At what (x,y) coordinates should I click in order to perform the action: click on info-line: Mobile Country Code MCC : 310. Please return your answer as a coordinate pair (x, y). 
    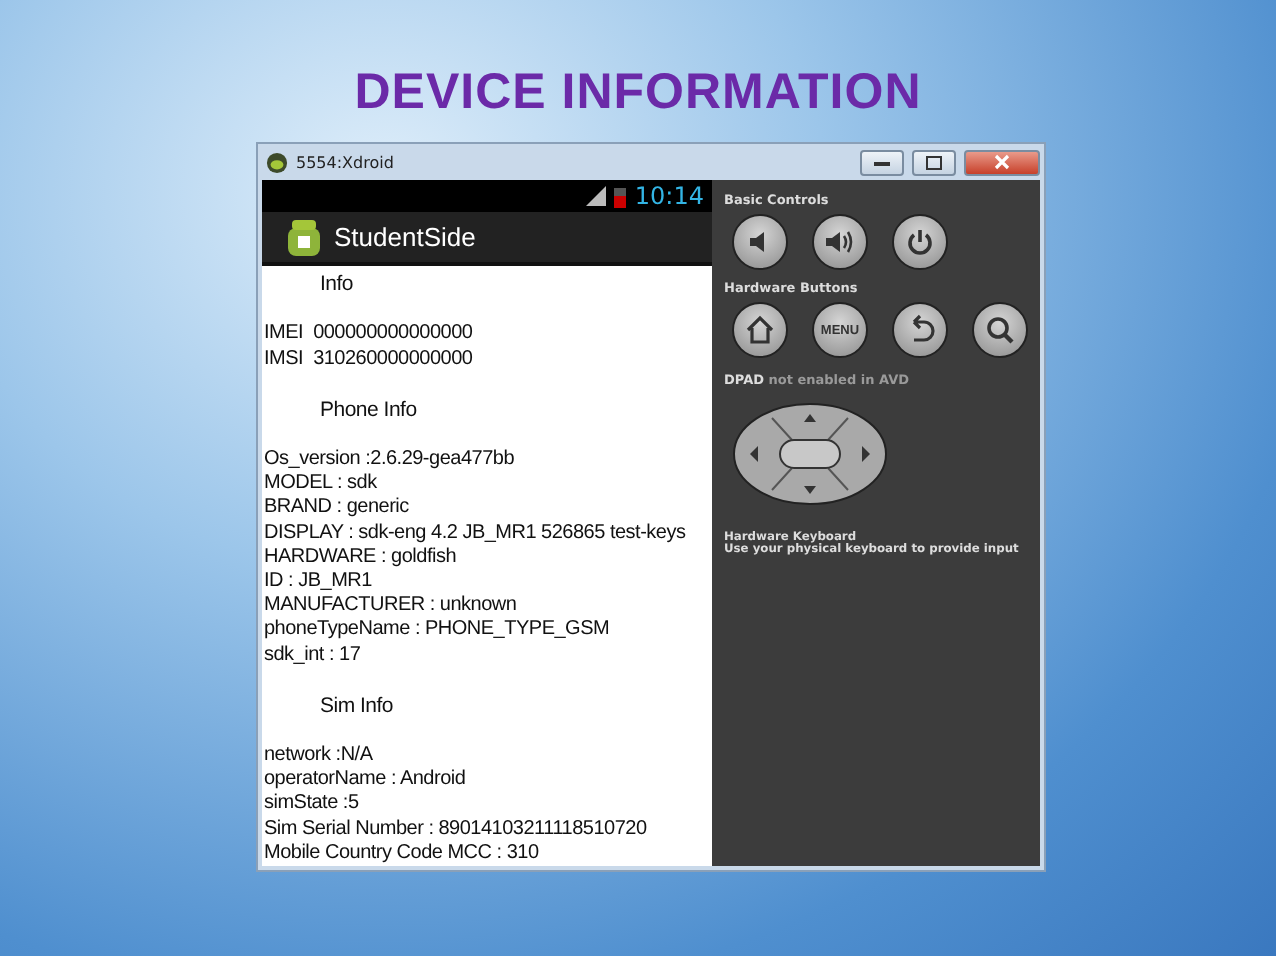
    Looking at the image, I should click on (402, 853).